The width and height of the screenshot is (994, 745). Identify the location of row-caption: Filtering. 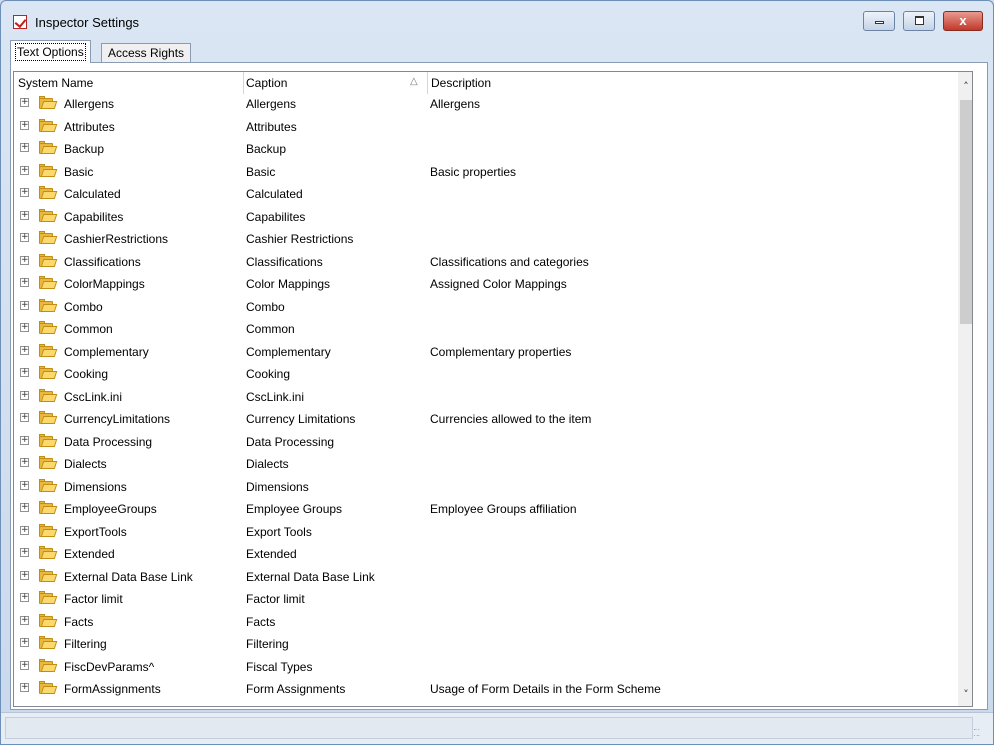
(267, 644).